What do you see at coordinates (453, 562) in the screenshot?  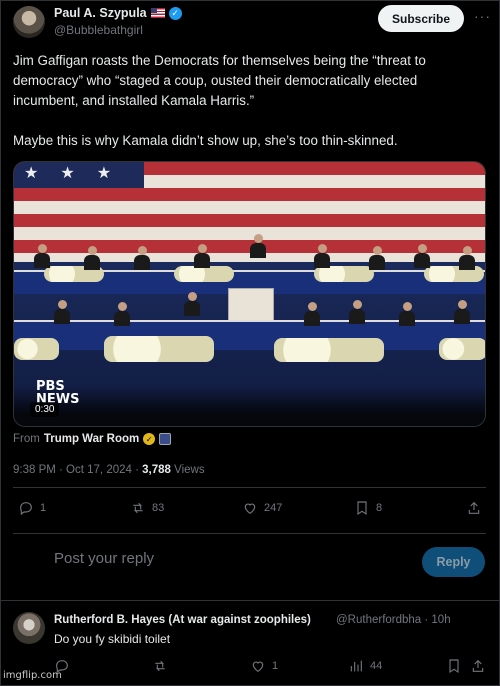 I see `reply-button: Reply` at bounding box center [453, 562].